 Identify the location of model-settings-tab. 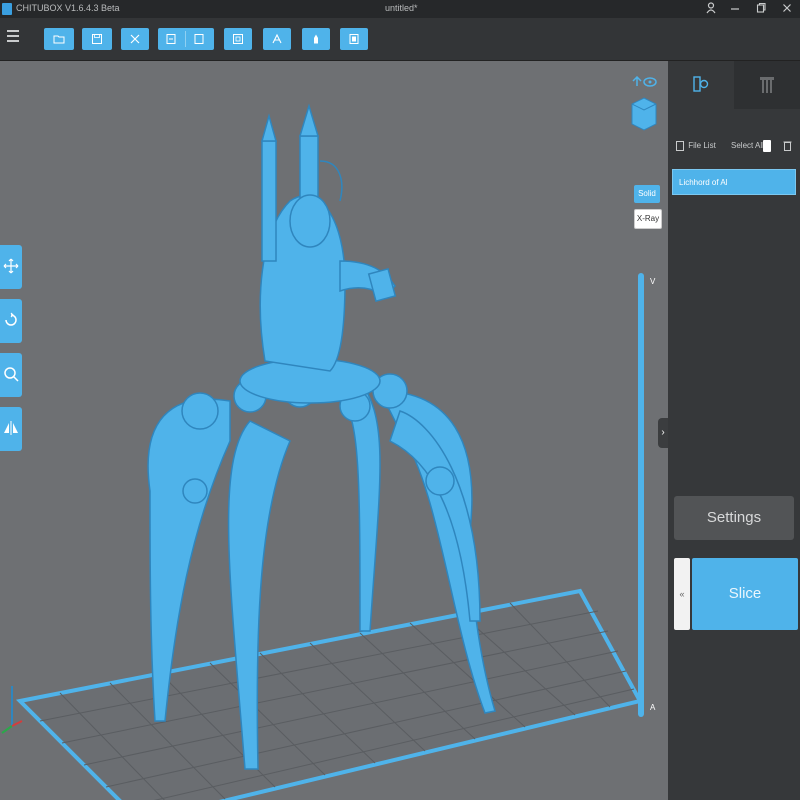
(701, 85).